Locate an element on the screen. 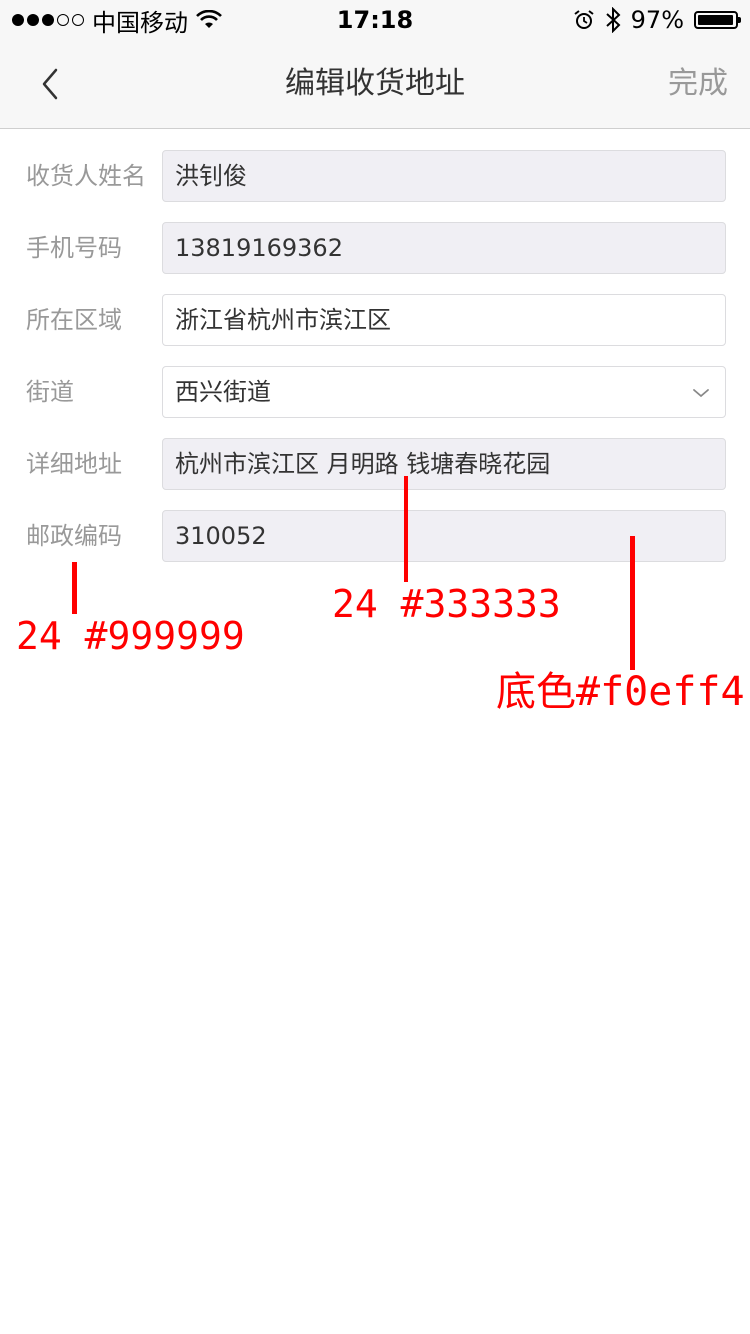  street-select-value: 西兴街道 is located at coordinates (223, 392).